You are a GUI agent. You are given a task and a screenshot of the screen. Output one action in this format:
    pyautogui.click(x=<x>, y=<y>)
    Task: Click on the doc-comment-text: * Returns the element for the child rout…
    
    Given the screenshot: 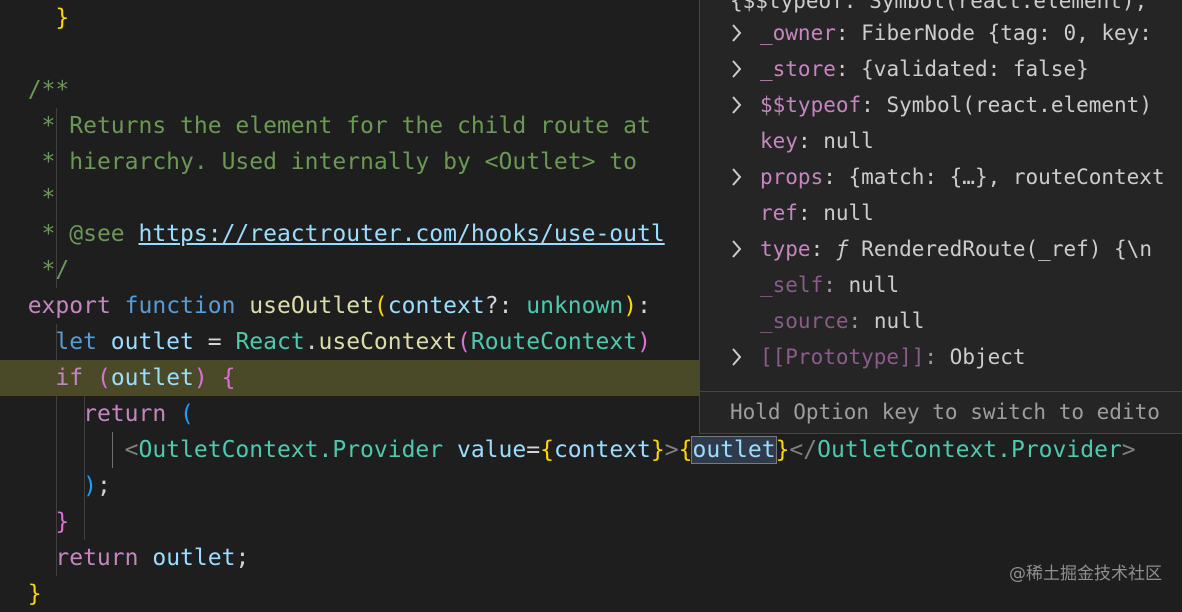 What is the action you would take?
    pyautogui.click(x=339, y=126)
    